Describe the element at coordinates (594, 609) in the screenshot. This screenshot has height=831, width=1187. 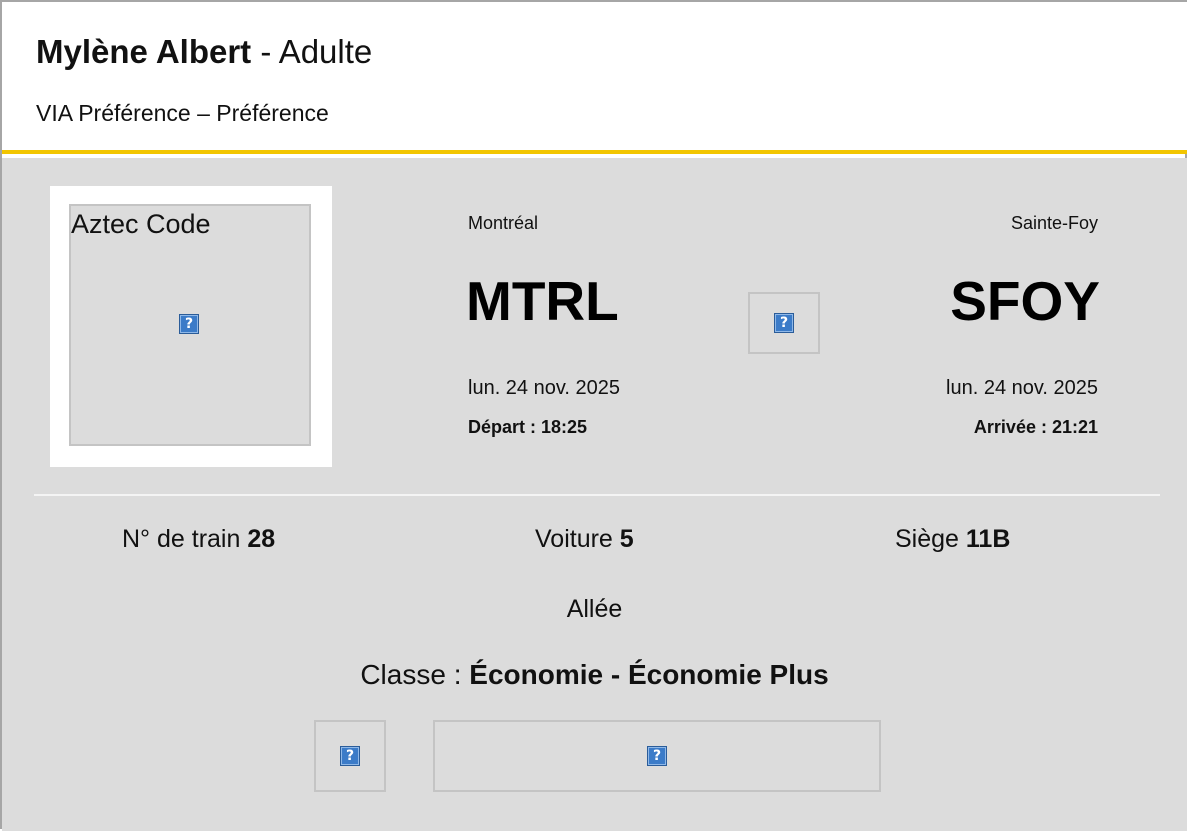
I see `seat-type: Allée` at that location.